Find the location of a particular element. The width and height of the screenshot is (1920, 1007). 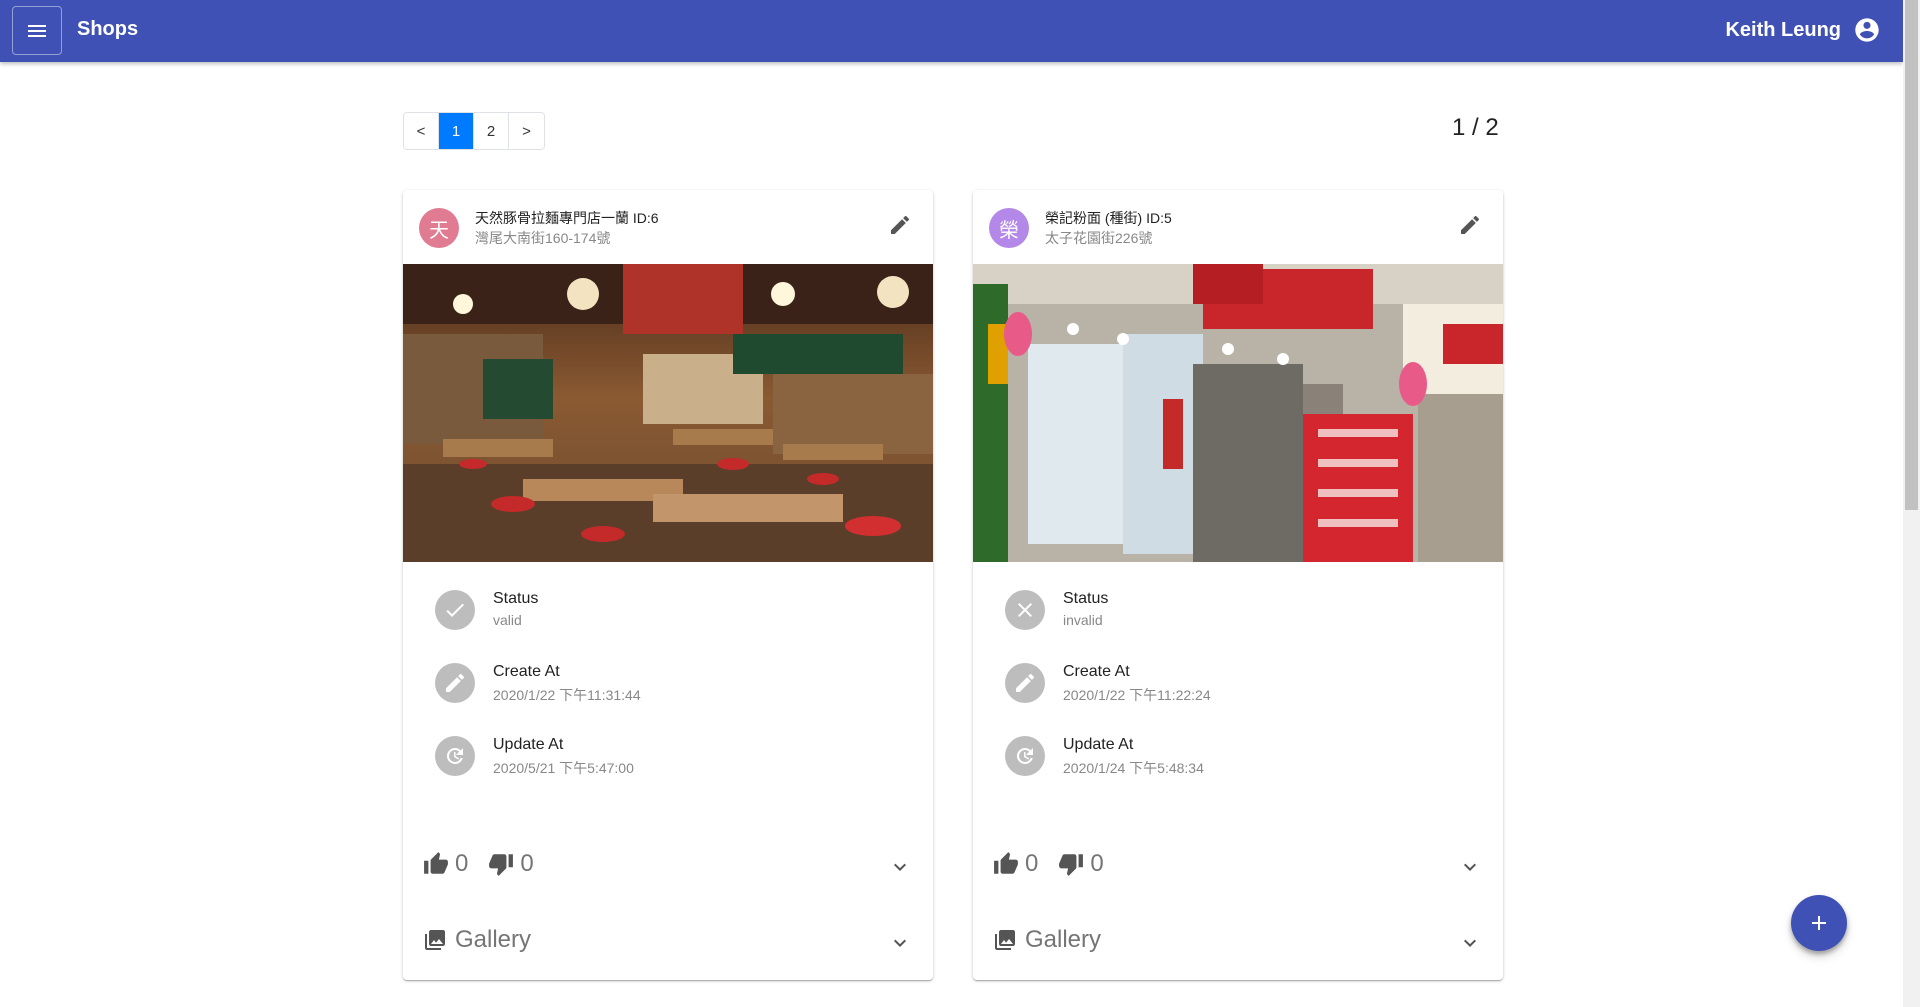

status-value: invalid is located at coordinates (1083, 620).